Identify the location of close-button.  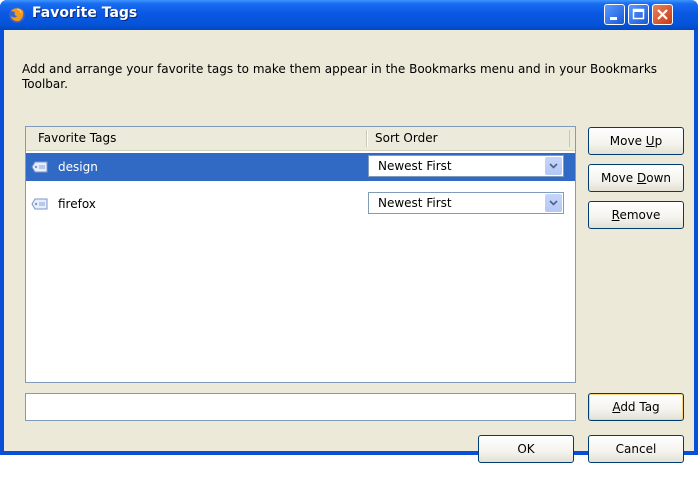
(662, 14).